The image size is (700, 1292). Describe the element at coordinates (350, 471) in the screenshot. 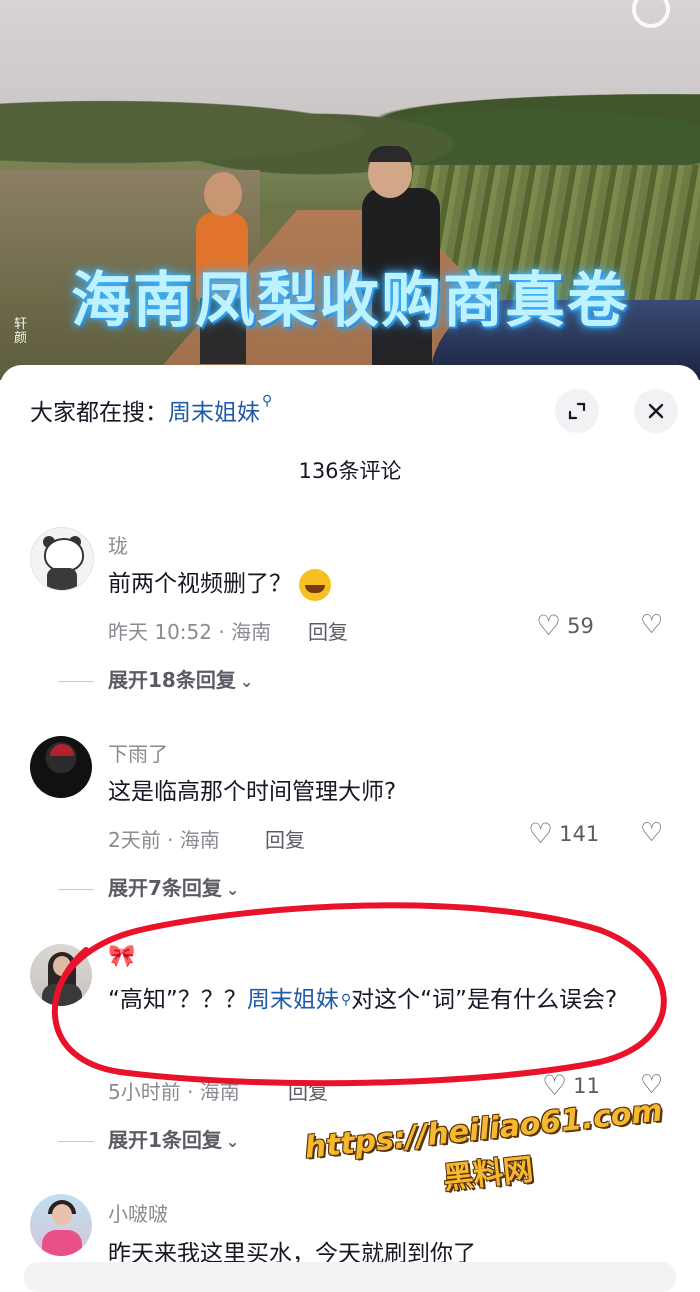

I see `comment-count: 136条评论` at that location.